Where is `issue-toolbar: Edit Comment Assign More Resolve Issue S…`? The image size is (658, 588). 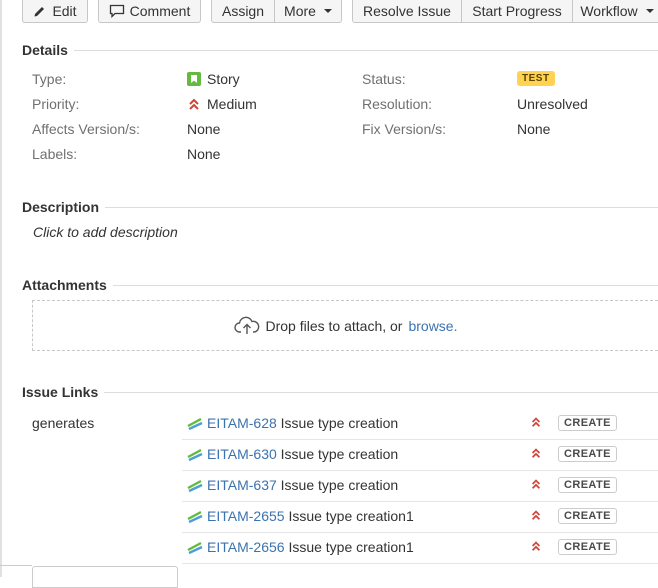
issue-toolbar: Edit Comment Assign More Resolve Issue S… is located at coordinates (329, 13).